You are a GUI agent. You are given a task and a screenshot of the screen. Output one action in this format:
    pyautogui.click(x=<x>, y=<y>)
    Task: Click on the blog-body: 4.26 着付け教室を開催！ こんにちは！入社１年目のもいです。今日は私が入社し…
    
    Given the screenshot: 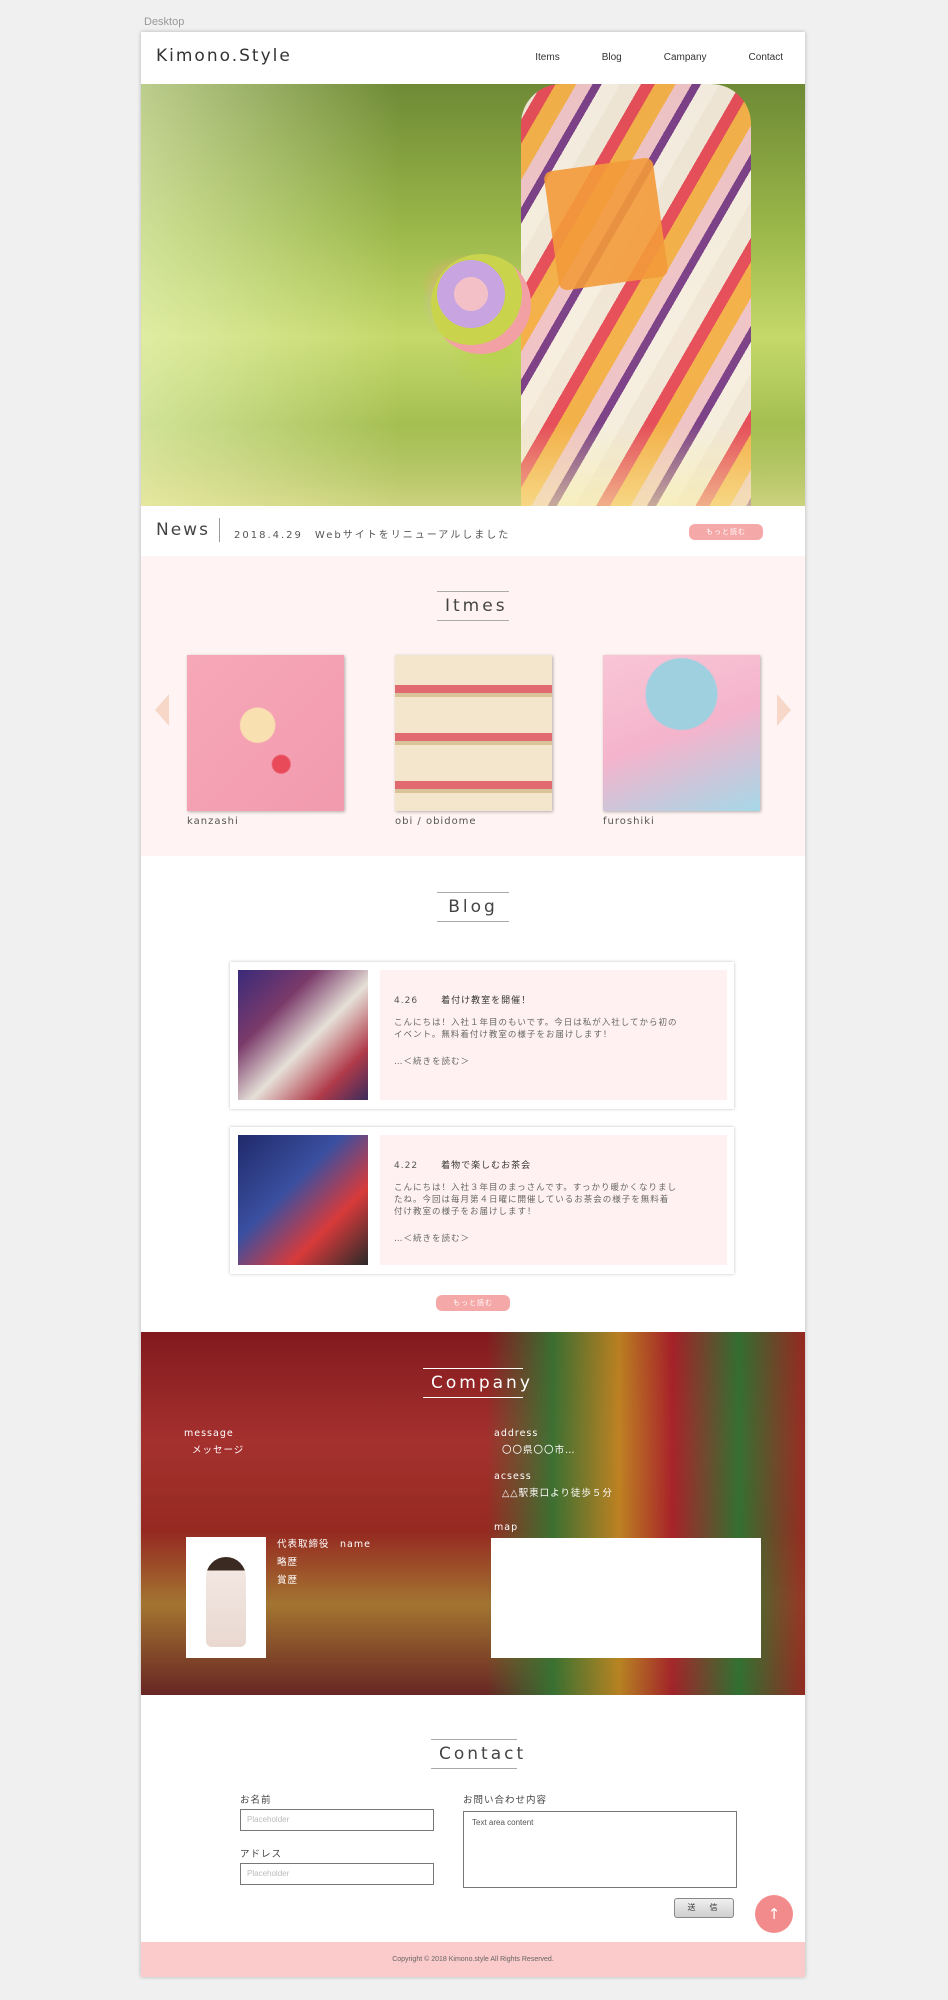 What is the action you would take?
    pyautogui.click(x=553, y=1035)
    